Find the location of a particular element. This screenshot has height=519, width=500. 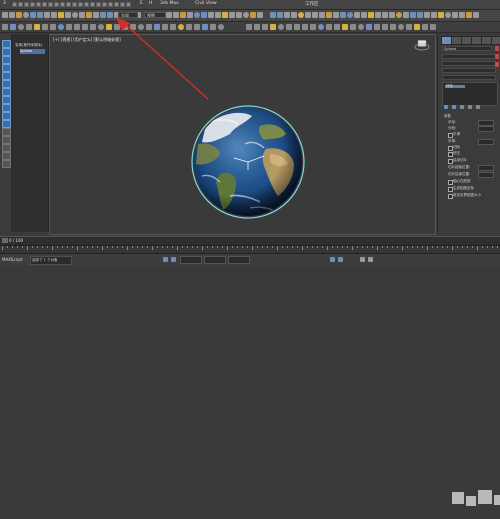

slice-from-spinner is located at coordinates (486, 168).